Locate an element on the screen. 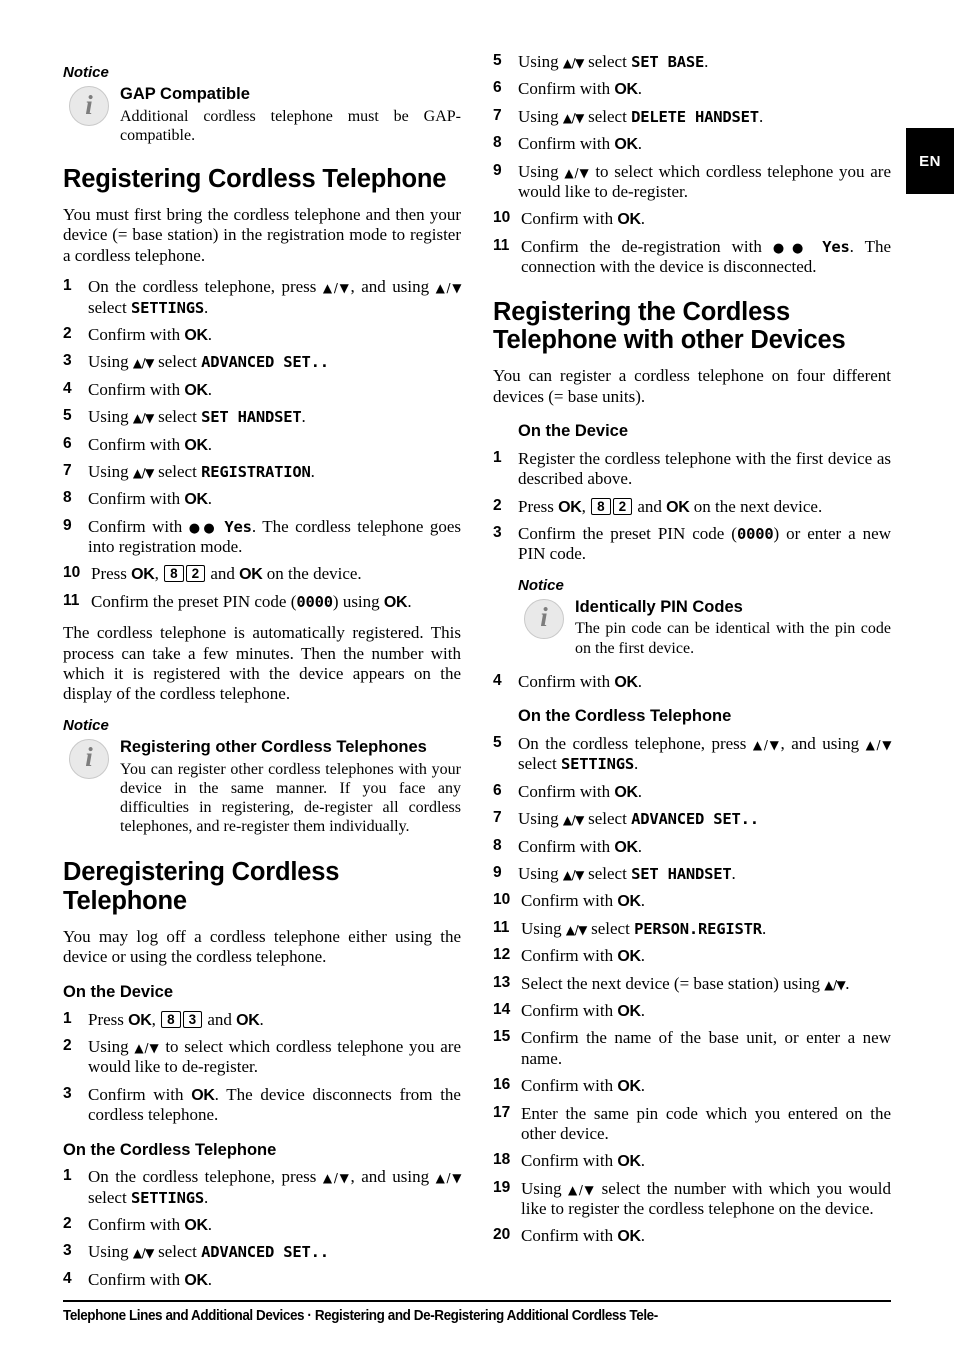 The height and width of the screenshot is (1352, 954). step-item: 1 Press OK, 83 and OK. is located at coordinates (163, 1019).